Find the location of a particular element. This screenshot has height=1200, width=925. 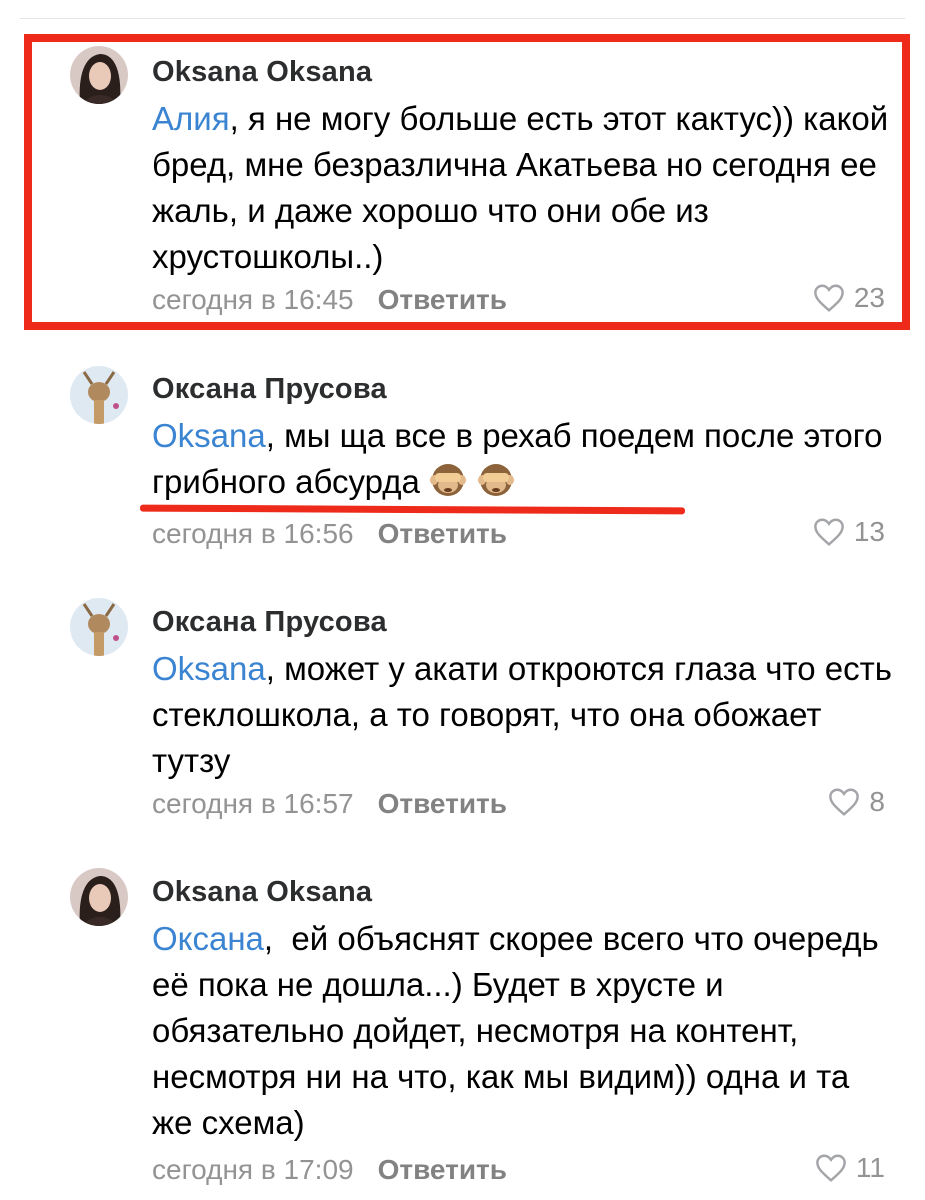

highlight-underline is located at coordinates (412, 509).